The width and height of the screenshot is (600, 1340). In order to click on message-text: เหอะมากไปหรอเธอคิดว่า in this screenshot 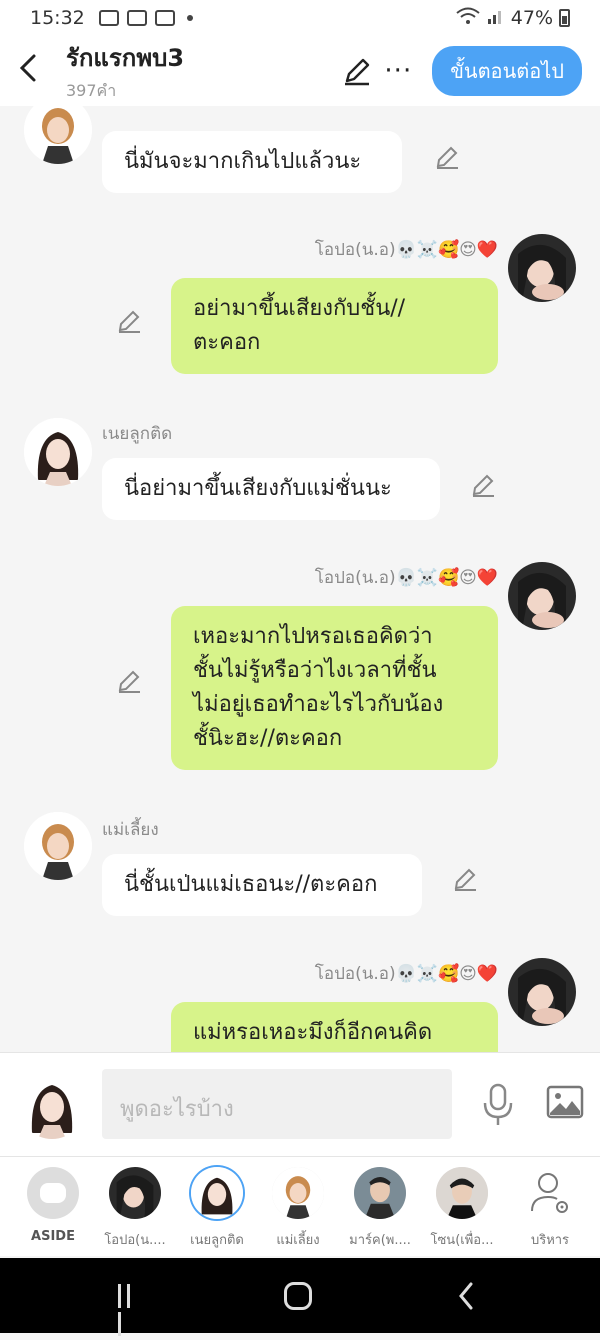, I will do `click(313, 636)`.